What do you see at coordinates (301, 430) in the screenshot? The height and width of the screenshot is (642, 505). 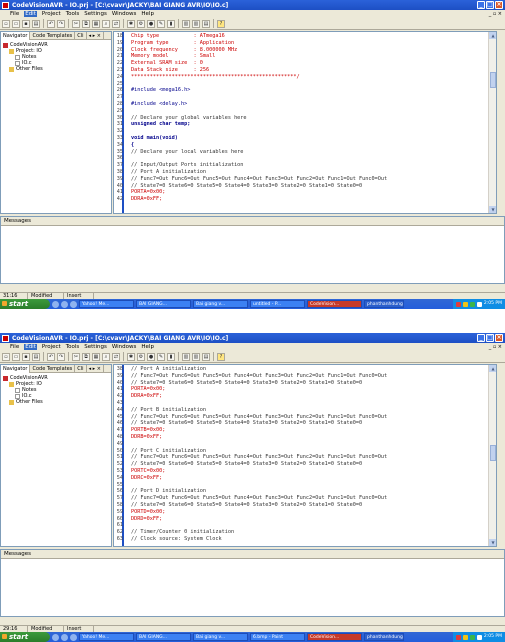 I see `code-line: 47 PORTB=0x00;` at bounding box center [301, 430].